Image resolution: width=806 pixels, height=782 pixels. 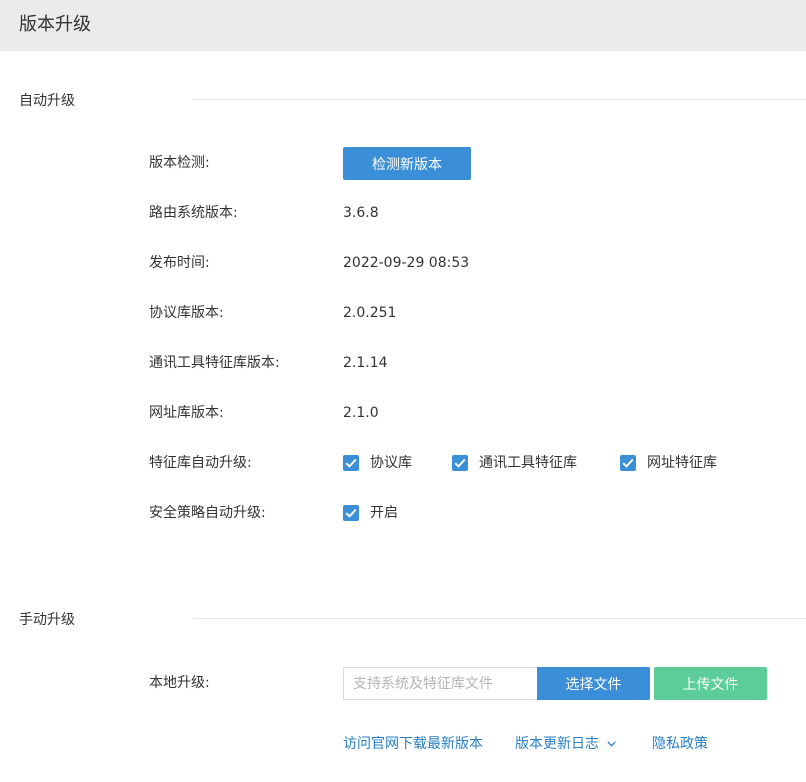 I want to click on section-title-manual-upgrade: 手动升级, so click(x=47, y=620).